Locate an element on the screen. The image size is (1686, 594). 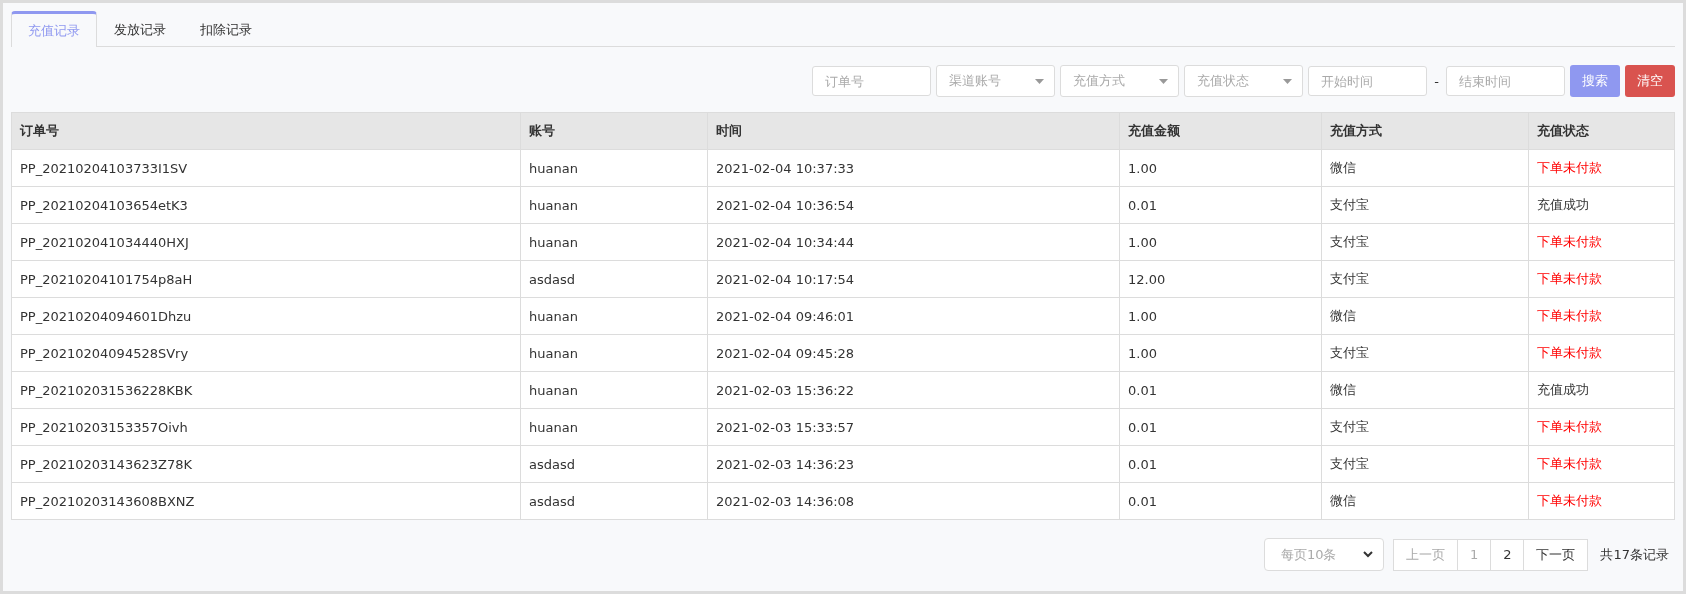
column-header: 充值方式 is located at coordinates (1425, 131).